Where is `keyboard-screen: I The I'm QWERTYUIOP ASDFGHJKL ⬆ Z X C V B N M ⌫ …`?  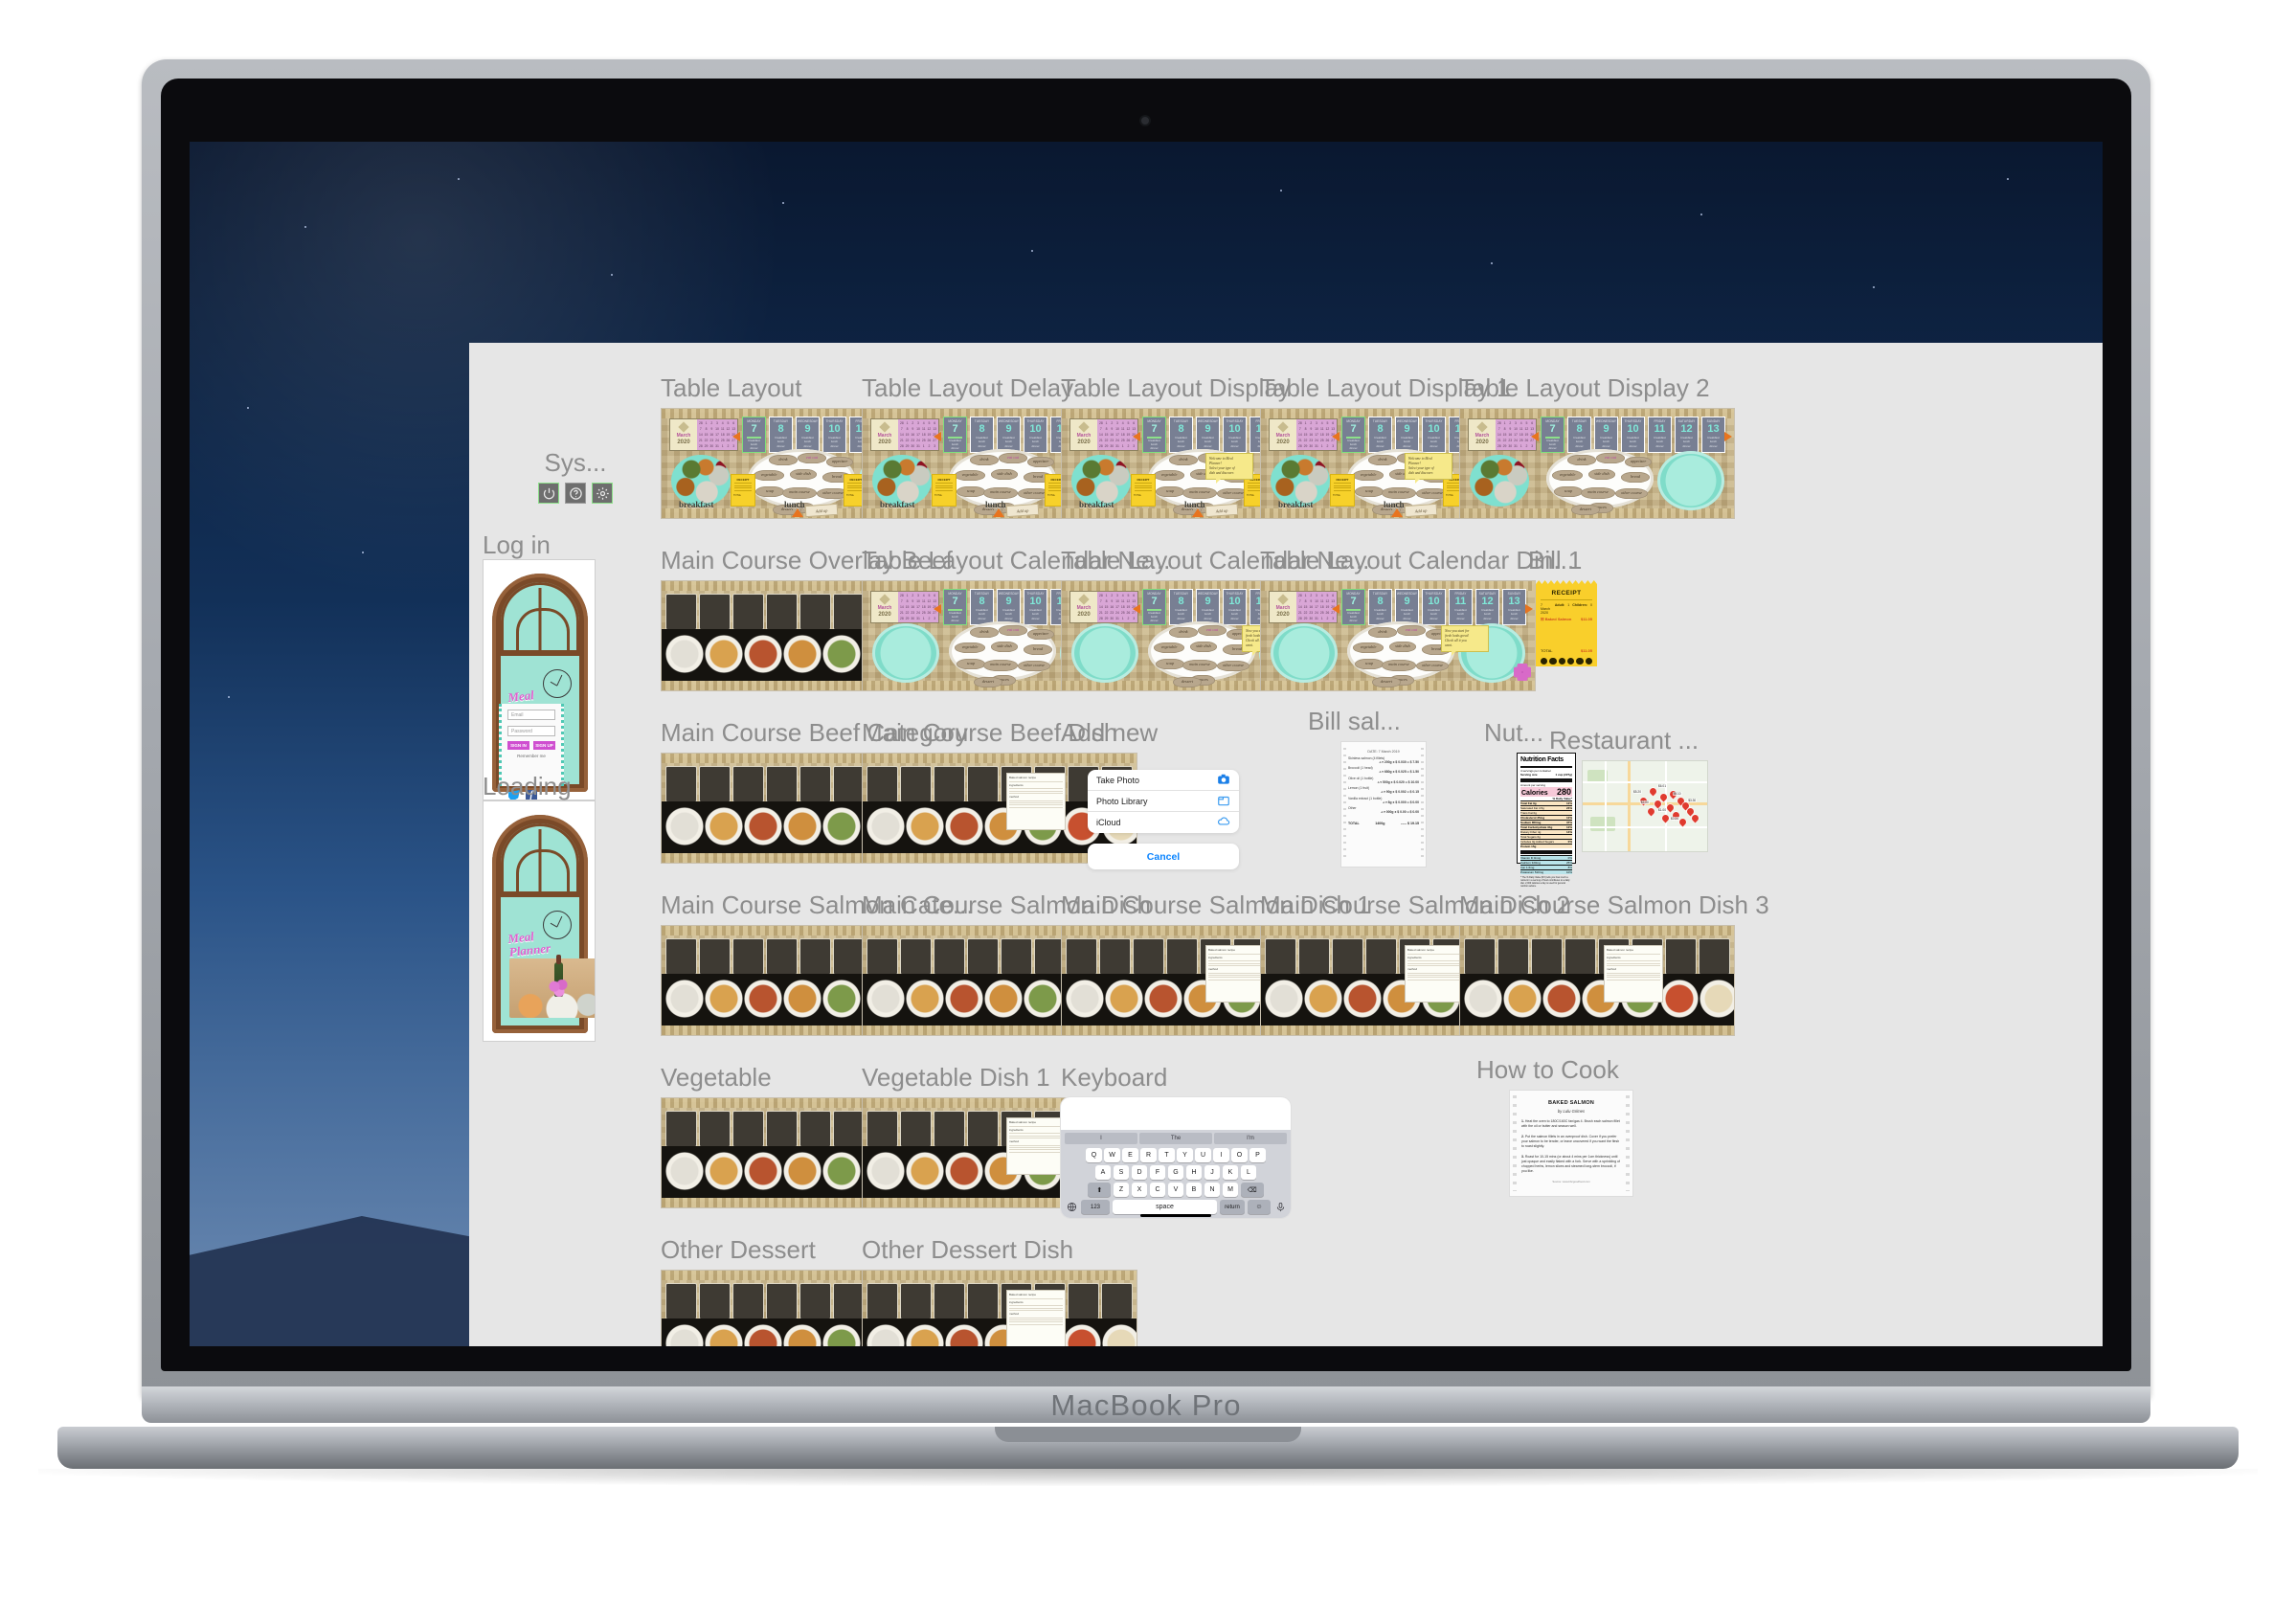 keyboard-screen: I The I'm QWERTYUIOP ASDFGHJKL ⬆ Z X C V B N M ⌫ … is located at coordinates (1176, 1157).